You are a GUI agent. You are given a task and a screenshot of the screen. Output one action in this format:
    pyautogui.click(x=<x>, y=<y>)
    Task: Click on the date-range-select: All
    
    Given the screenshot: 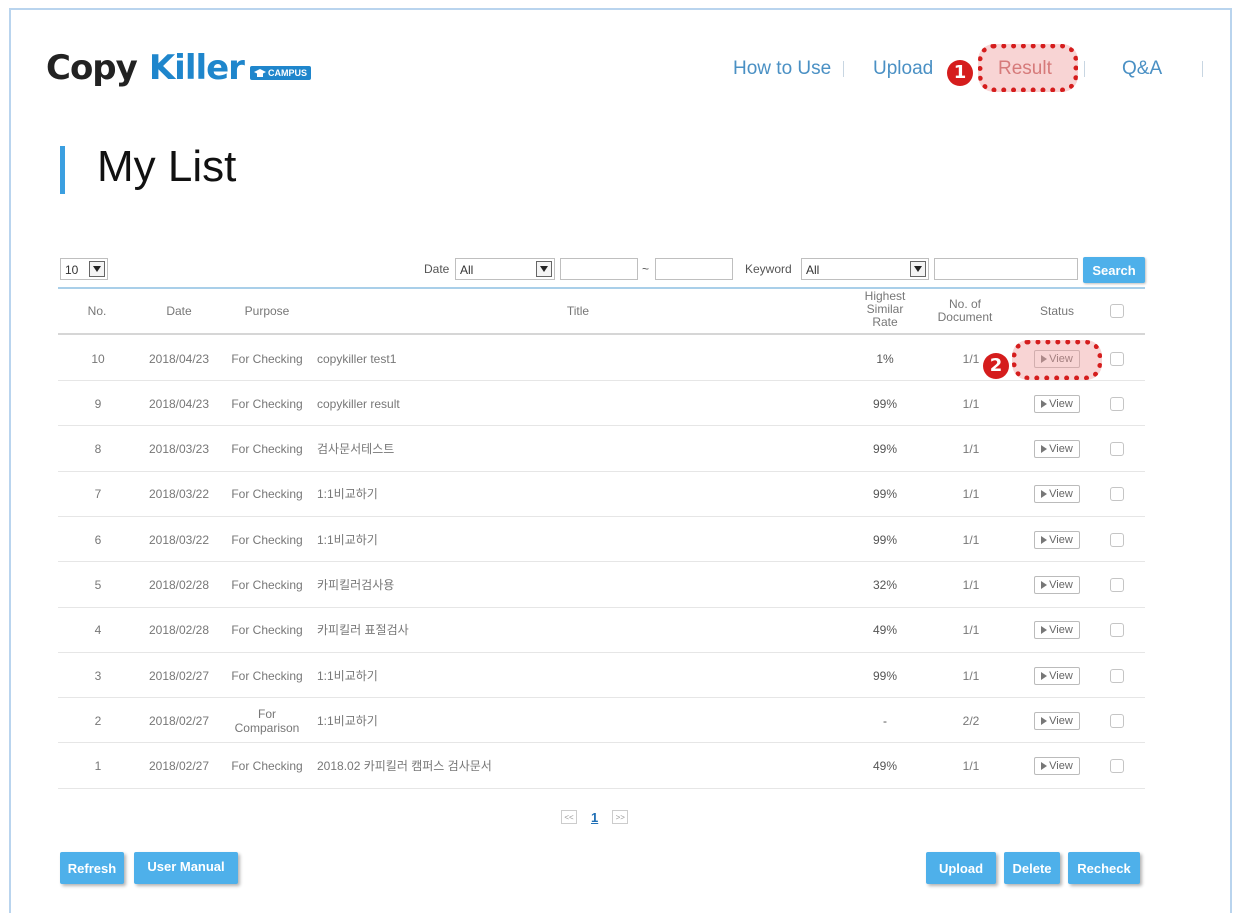 What is the action you would take?
    pyautogui.click(x=505, y=269)
    